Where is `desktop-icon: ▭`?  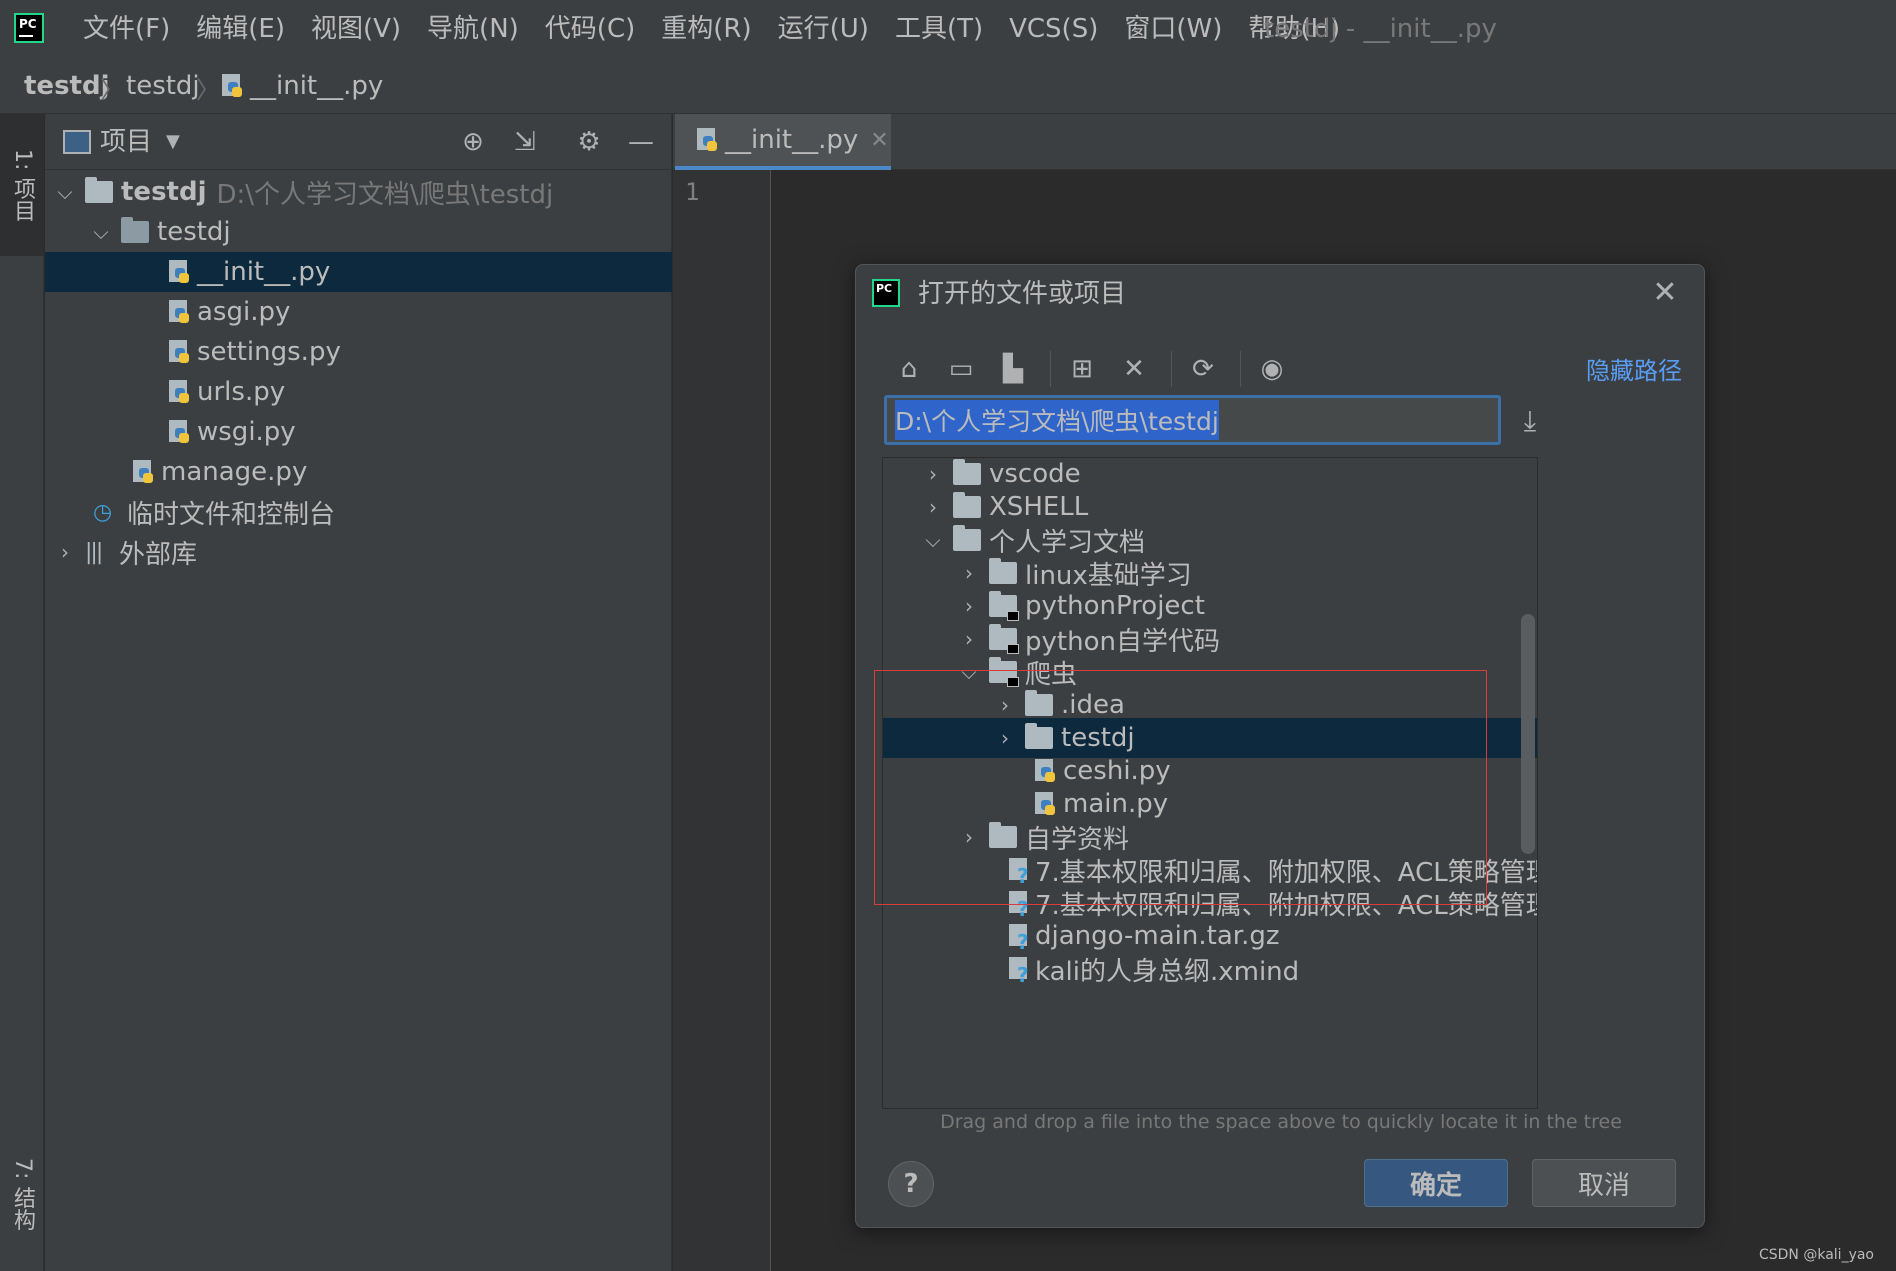 desktop-icon: ▭ is located at coordinates (961, 369).